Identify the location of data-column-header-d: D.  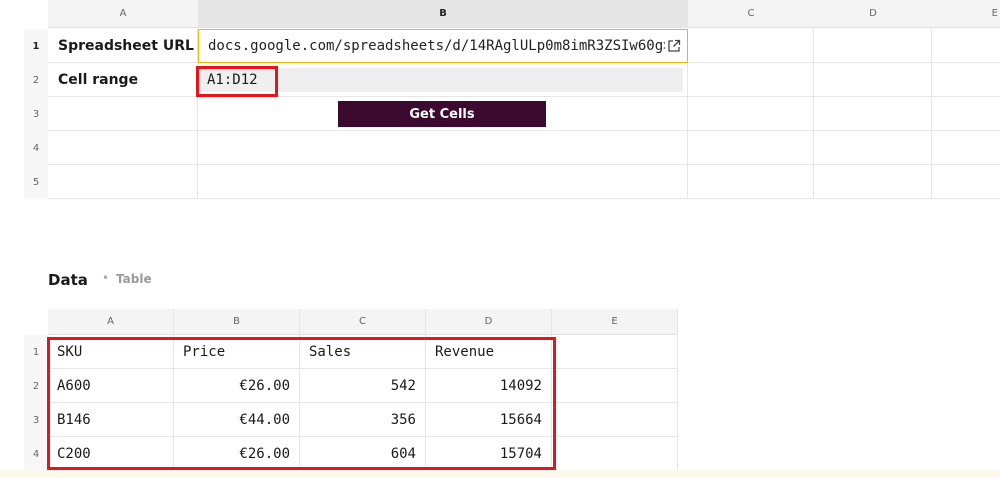
(489, 322).